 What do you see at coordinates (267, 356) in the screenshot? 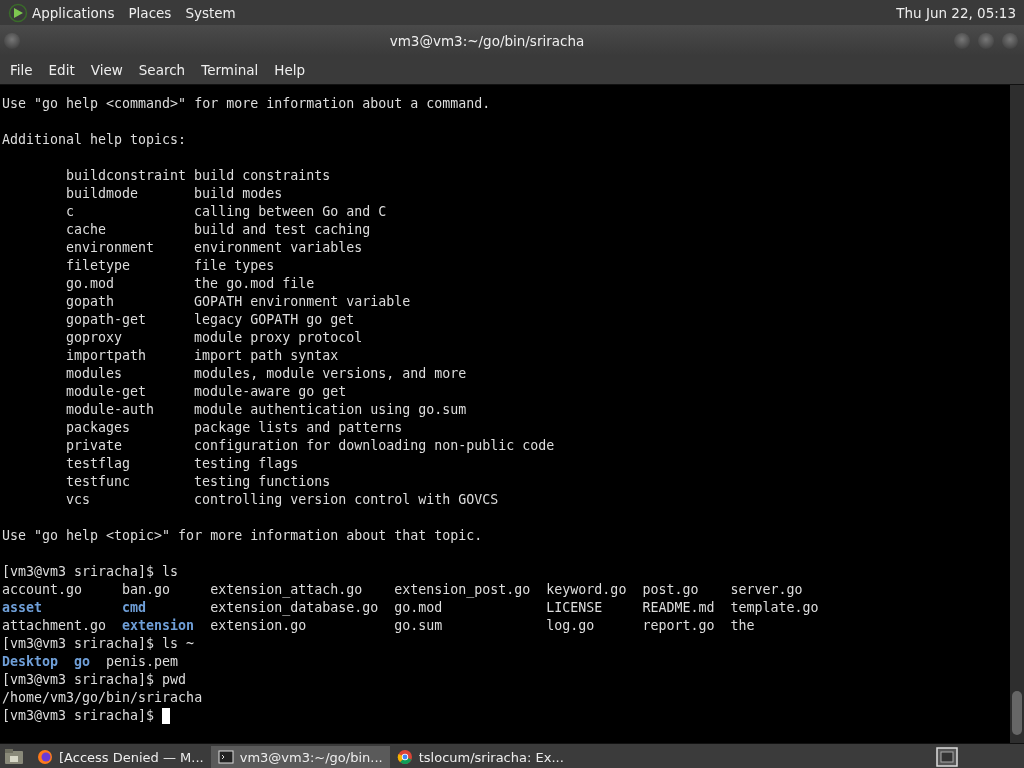
I see `topic-description: import path syntax` at bounding box center [267, 356].